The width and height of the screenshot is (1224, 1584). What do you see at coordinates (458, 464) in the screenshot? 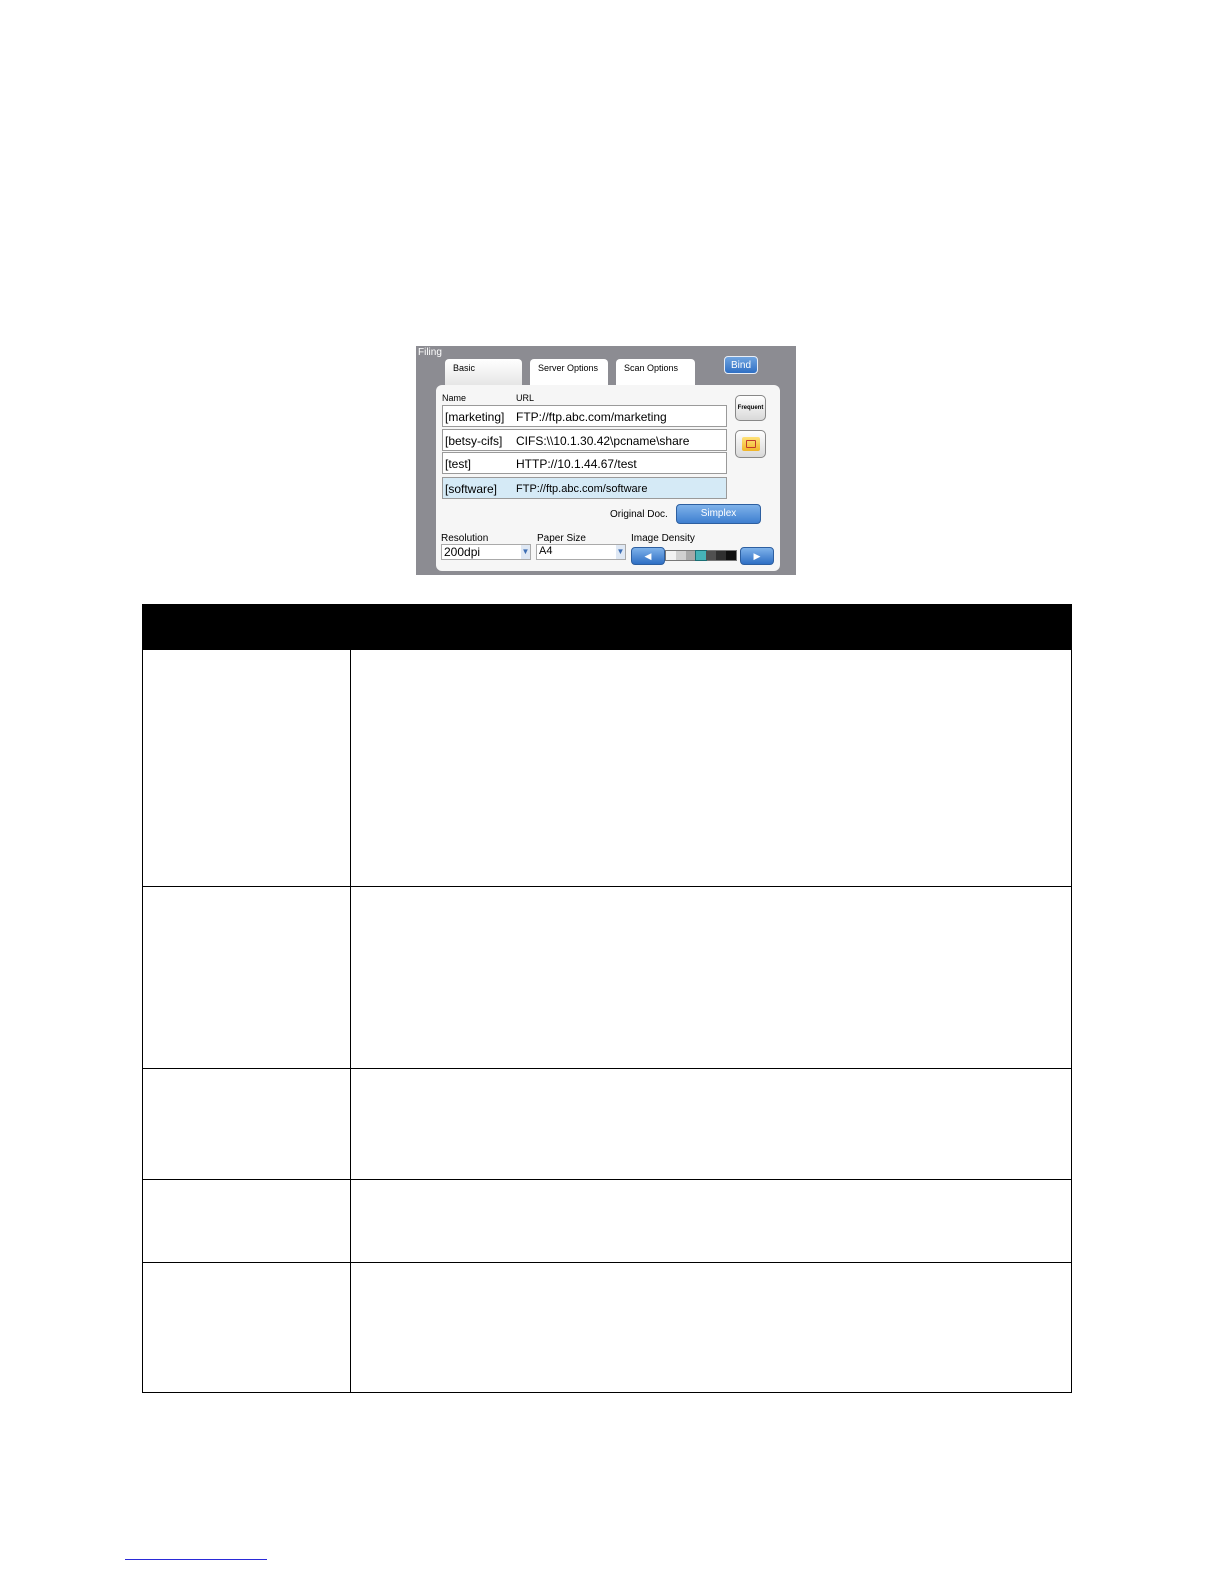
I see `destination-name: [test]` at bounding box center [458, 464].